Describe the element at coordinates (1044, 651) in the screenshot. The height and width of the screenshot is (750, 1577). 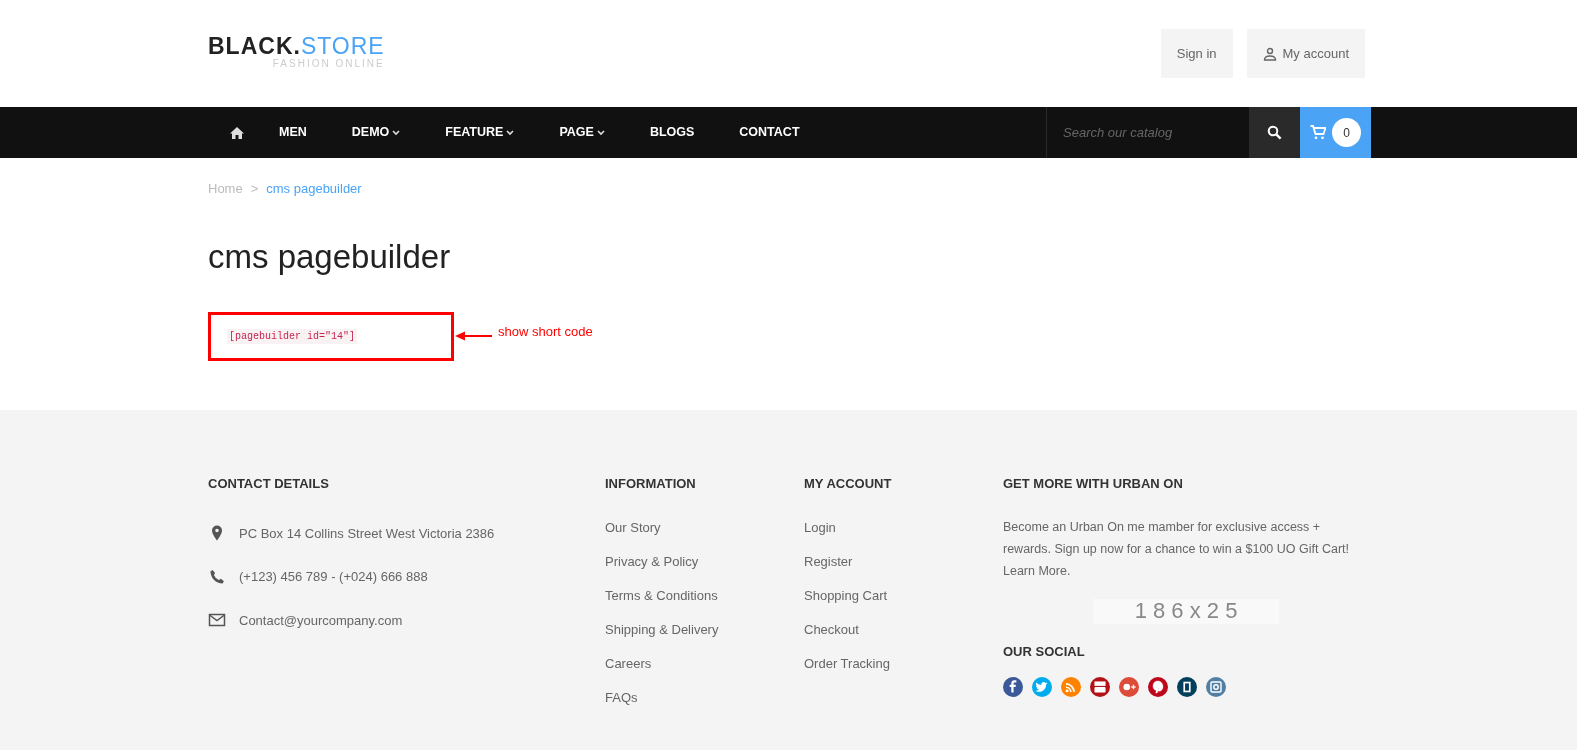
I see `footer-heading: OUR SOCIAL` at that location.